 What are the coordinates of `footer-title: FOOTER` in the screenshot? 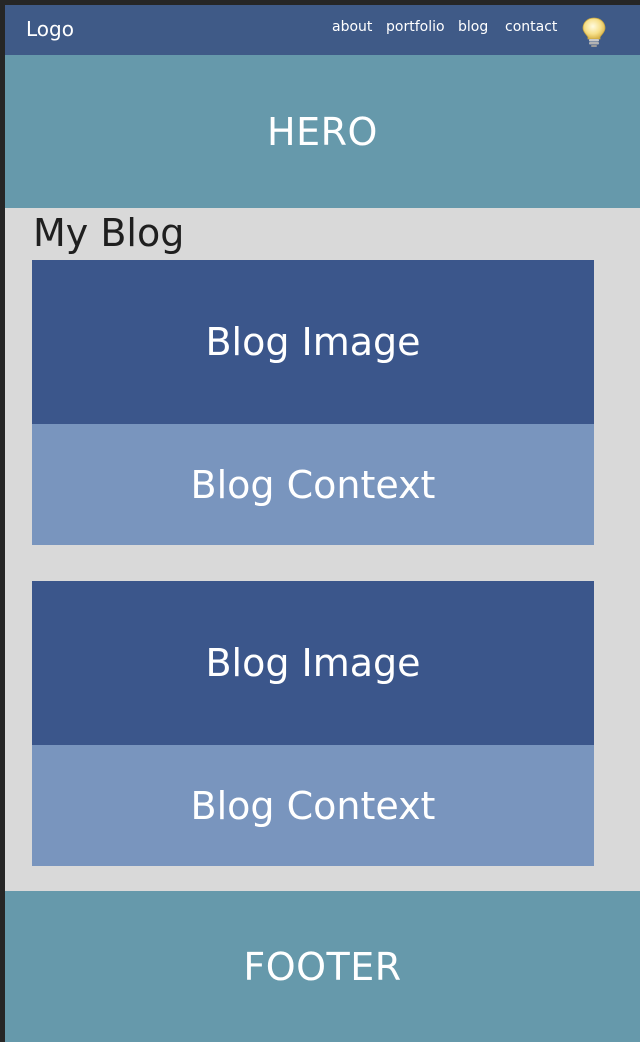 It's located at (322, 966).